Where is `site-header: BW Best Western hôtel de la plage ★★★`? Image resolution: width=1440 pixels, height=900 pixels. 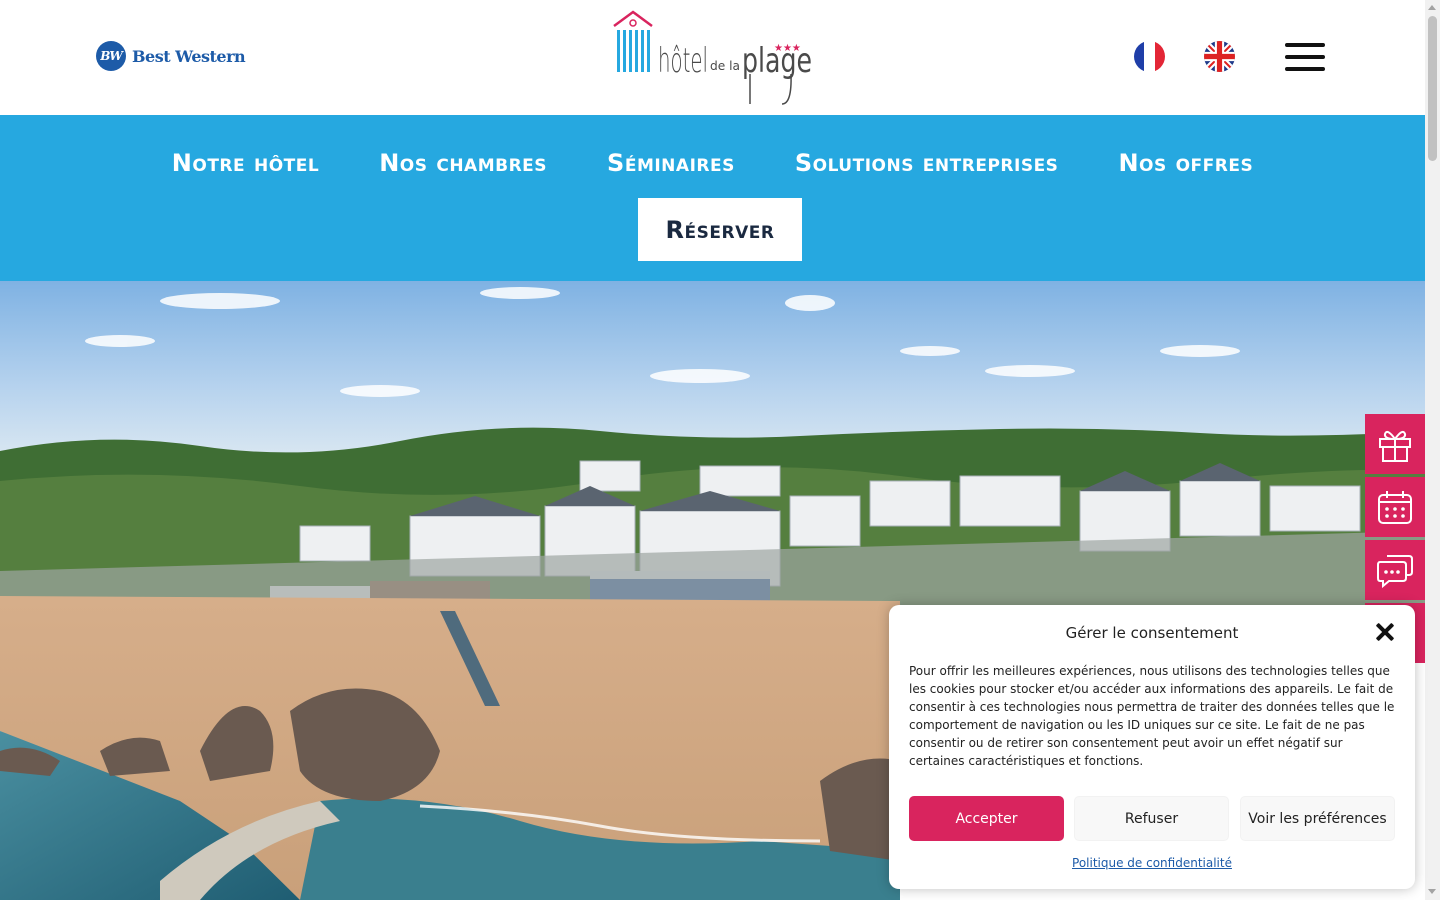
site-header: BW Best Western hôtel de la plage ★★★ is located at coordinates (712, 57).